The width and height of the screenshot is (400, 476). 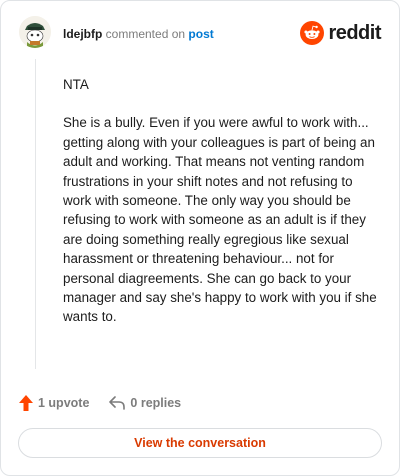 I want to click on comment-header: ldejbfp commented on post, so click(x=138, y=34).